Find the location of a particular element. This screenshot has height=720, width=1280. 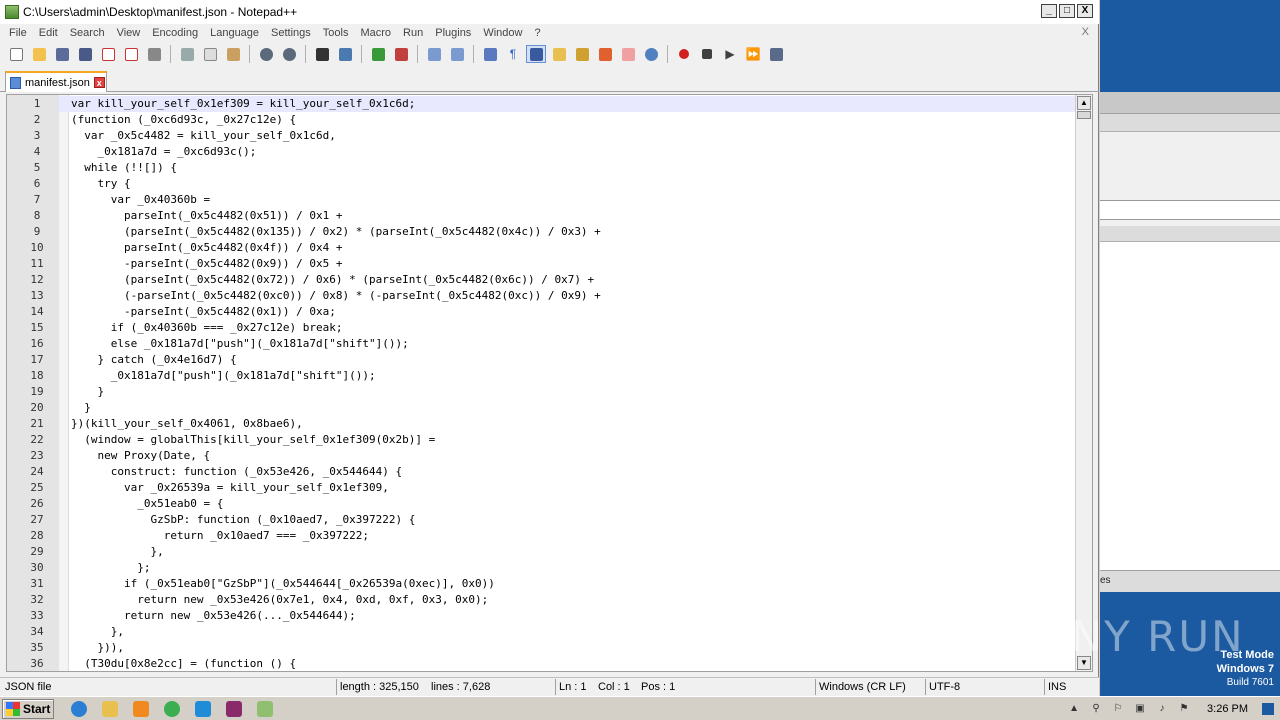

code-line: 7 var _0x40360b = is located at coordinates (542, 200).